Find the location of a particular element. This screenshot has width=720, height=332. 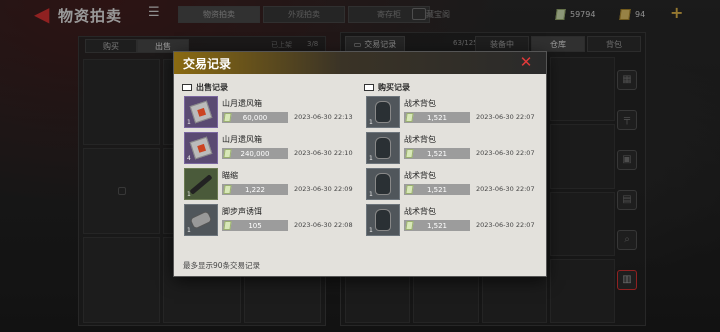

buy-records-header: 购买记录 is located at coordinates (454, 87).